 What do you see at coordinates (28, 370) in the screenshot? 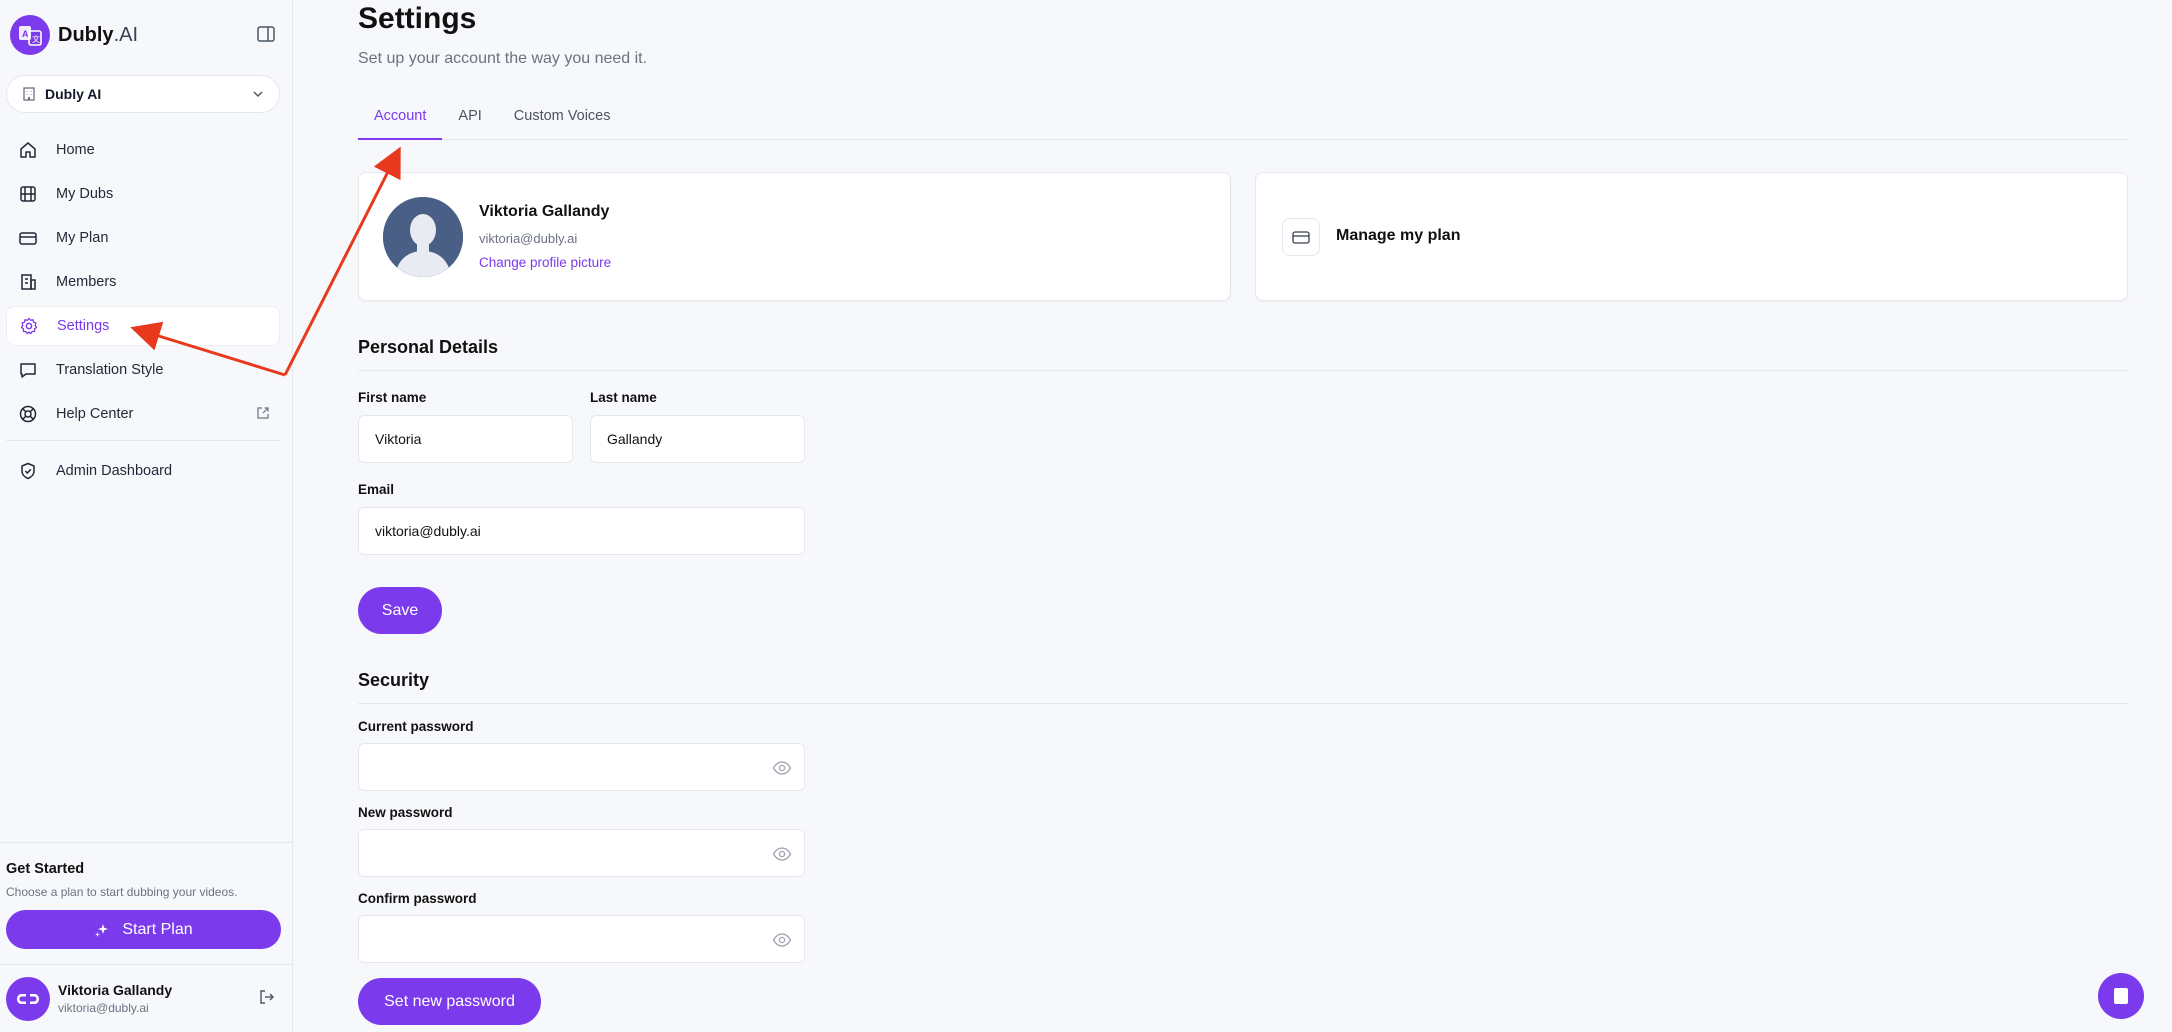
I see `message-square-icon` at bounding box center [28, 370].